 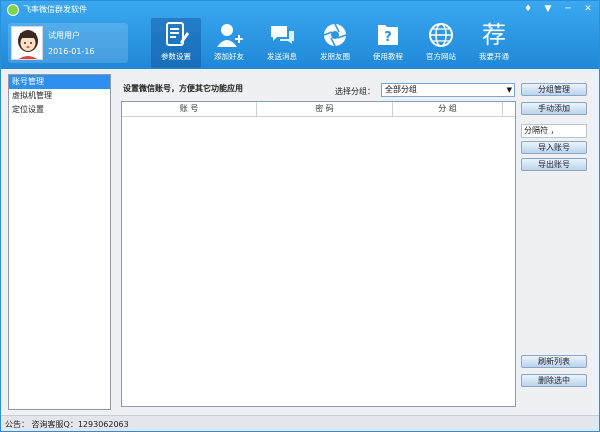 I want to click on globe-icon, so click(x=441, y=35).